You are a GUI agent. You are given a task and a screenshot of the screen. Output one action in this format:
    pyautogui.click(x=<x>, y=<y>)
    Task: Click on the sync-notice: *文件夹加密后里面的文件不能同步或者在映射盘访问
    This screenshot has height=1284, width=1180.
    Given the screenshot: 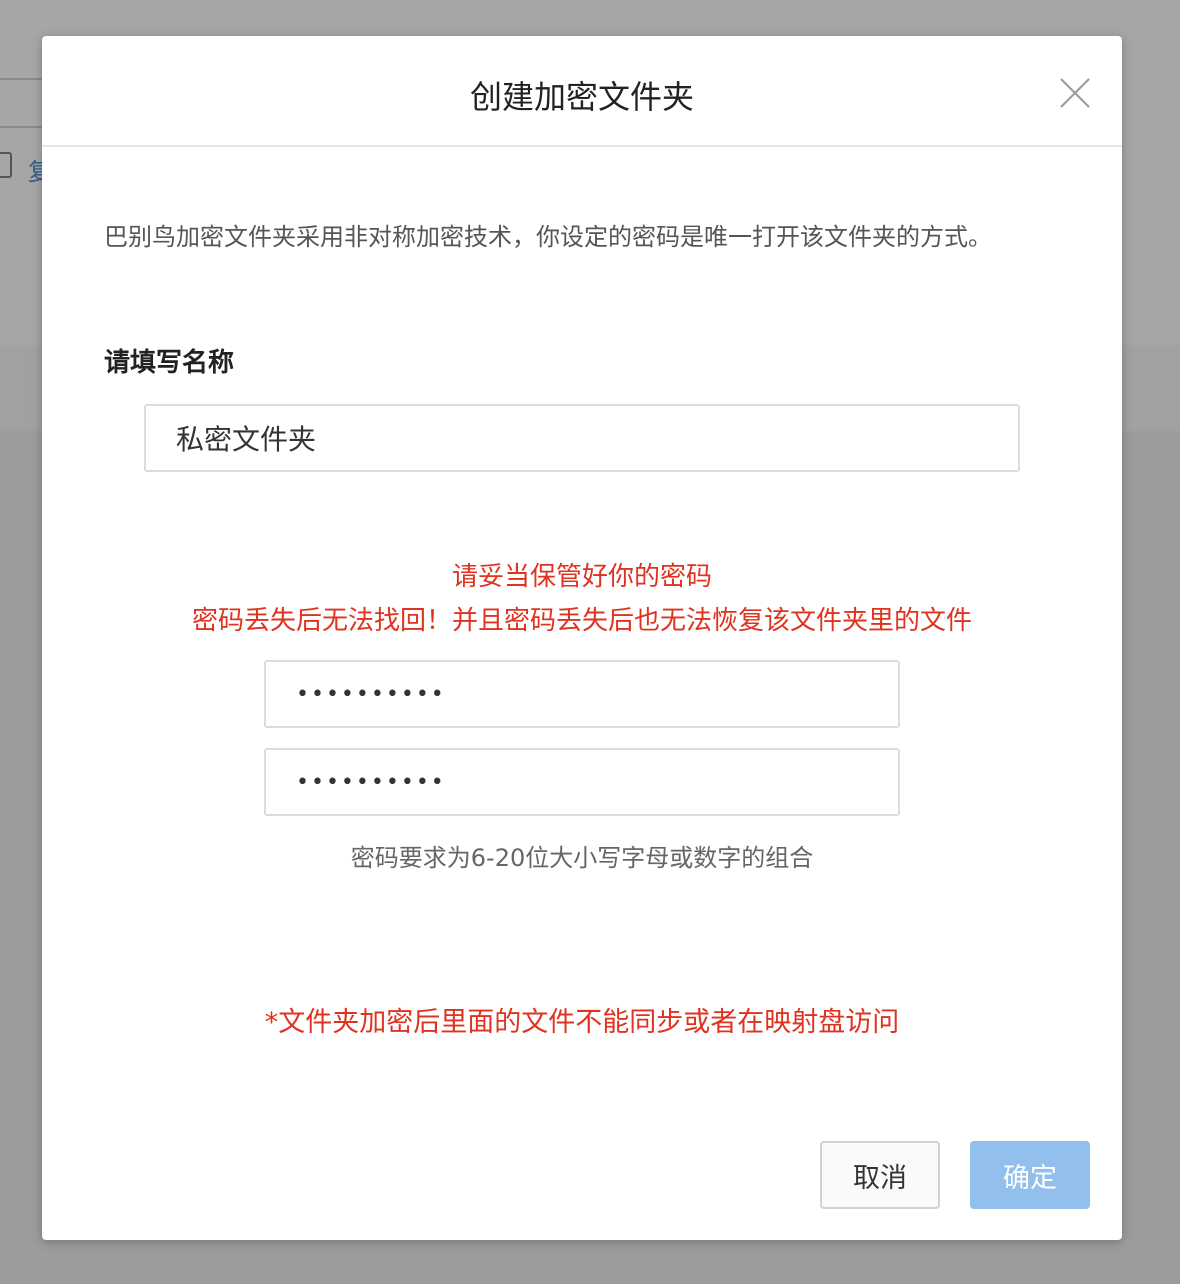 What is the action you would take?
    pyautogui.click(x=582, y=1022)
    